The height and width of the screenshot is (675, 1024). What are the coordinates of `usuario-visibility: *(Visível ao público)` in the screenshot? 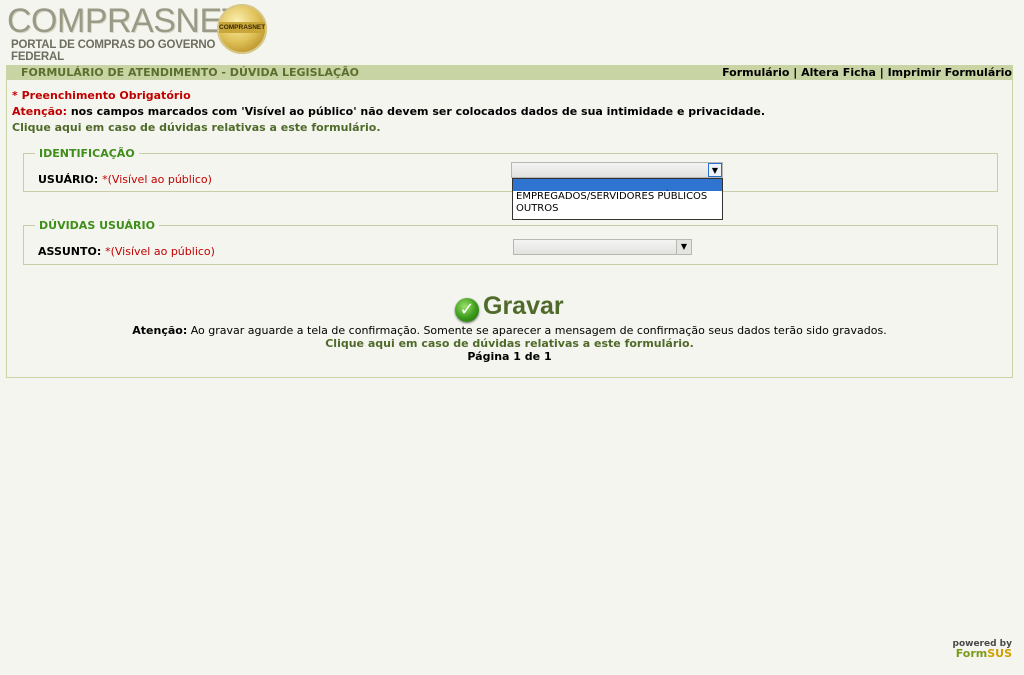 It's located at (157, 179).